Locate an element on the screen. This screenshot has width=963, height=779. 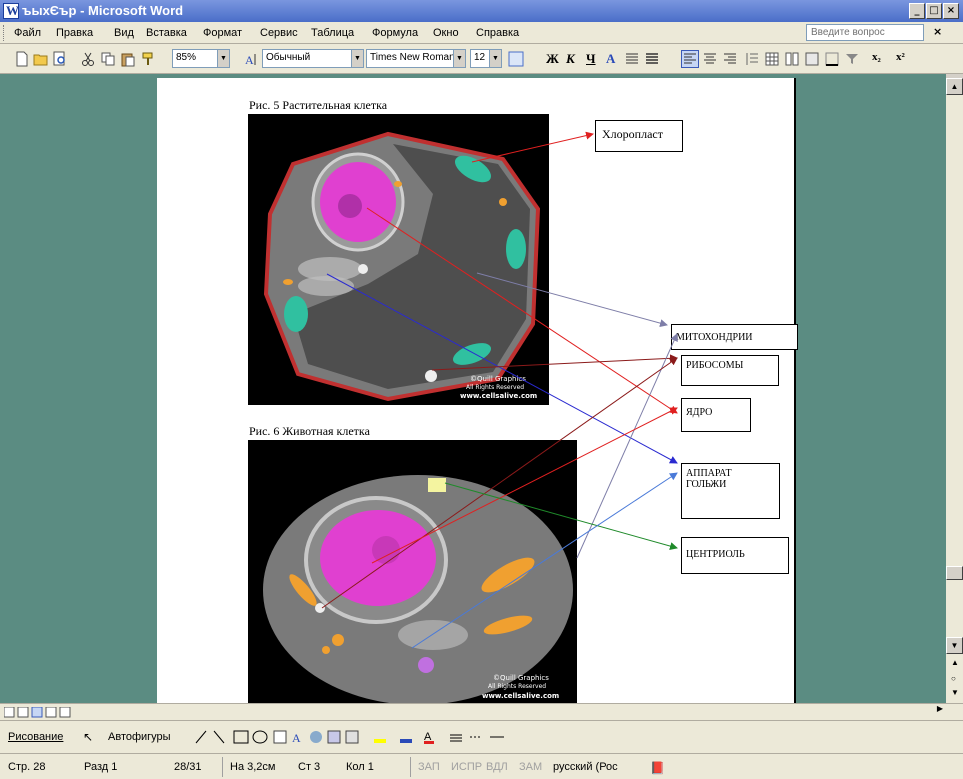
menu-grip is located at coordinates (4, 33).